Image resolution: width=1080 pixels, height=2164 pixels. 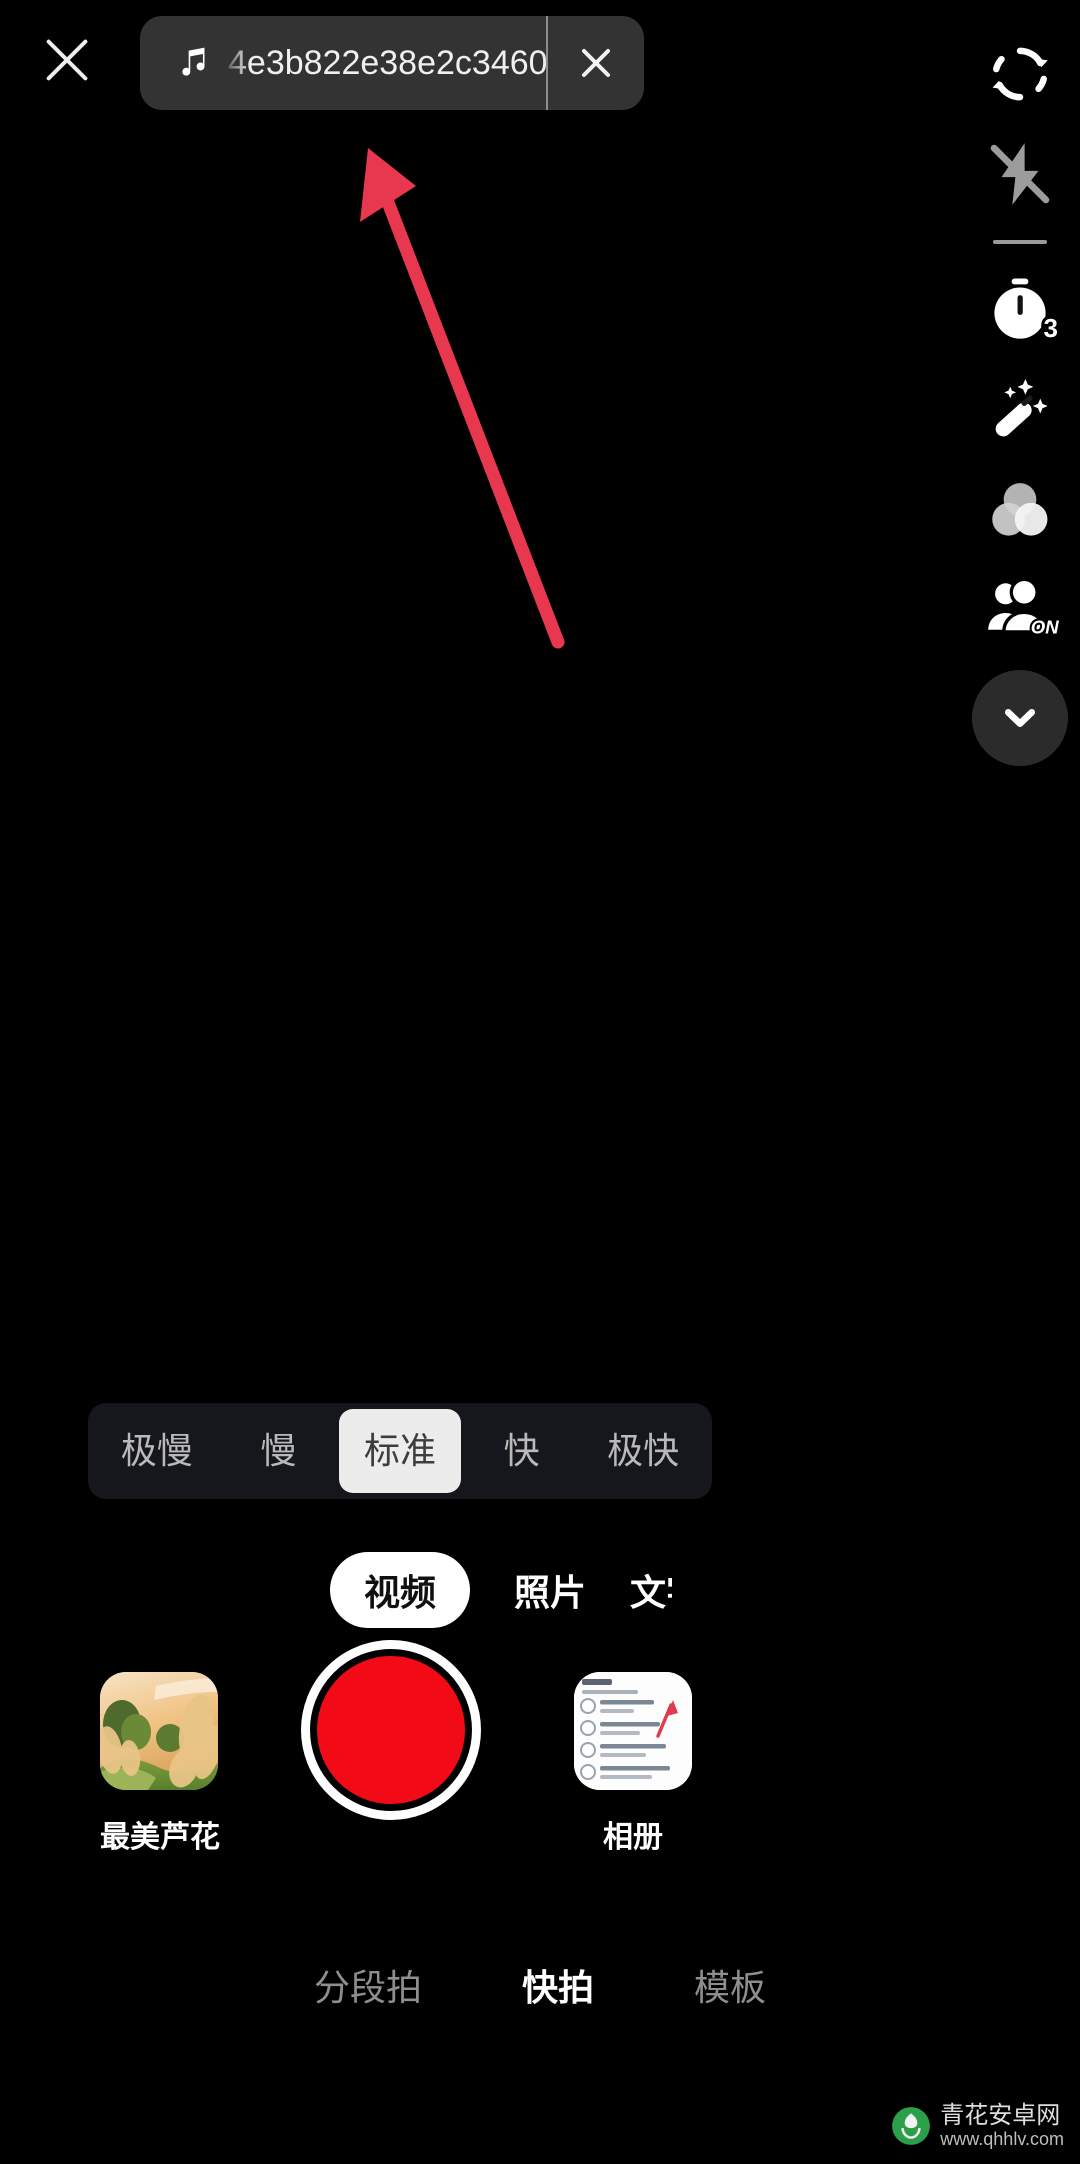 I want to click on music-selector: 4e3b822e38e2c34604, so click(x=392, y=63).